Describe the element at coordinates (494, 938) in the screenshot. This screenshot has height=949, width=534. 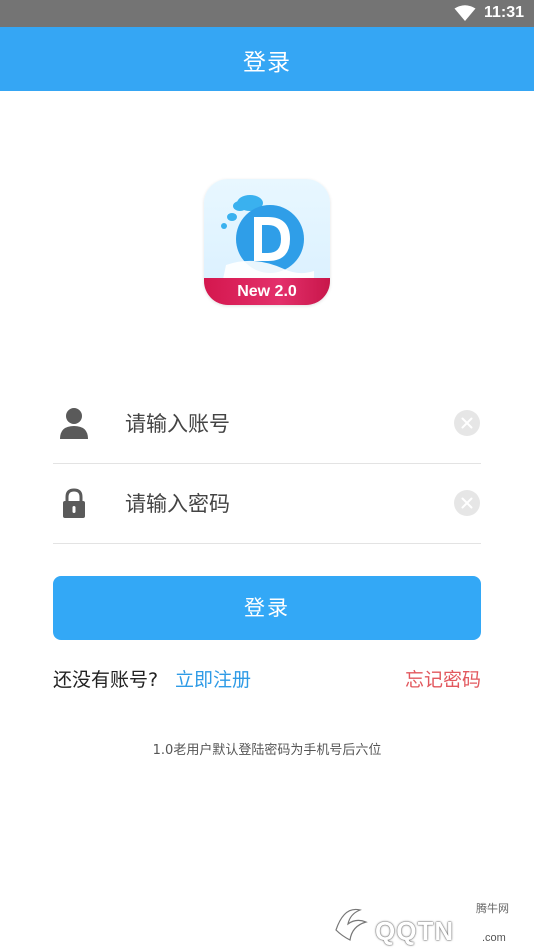
I see `watermark-url: .com` at that location.